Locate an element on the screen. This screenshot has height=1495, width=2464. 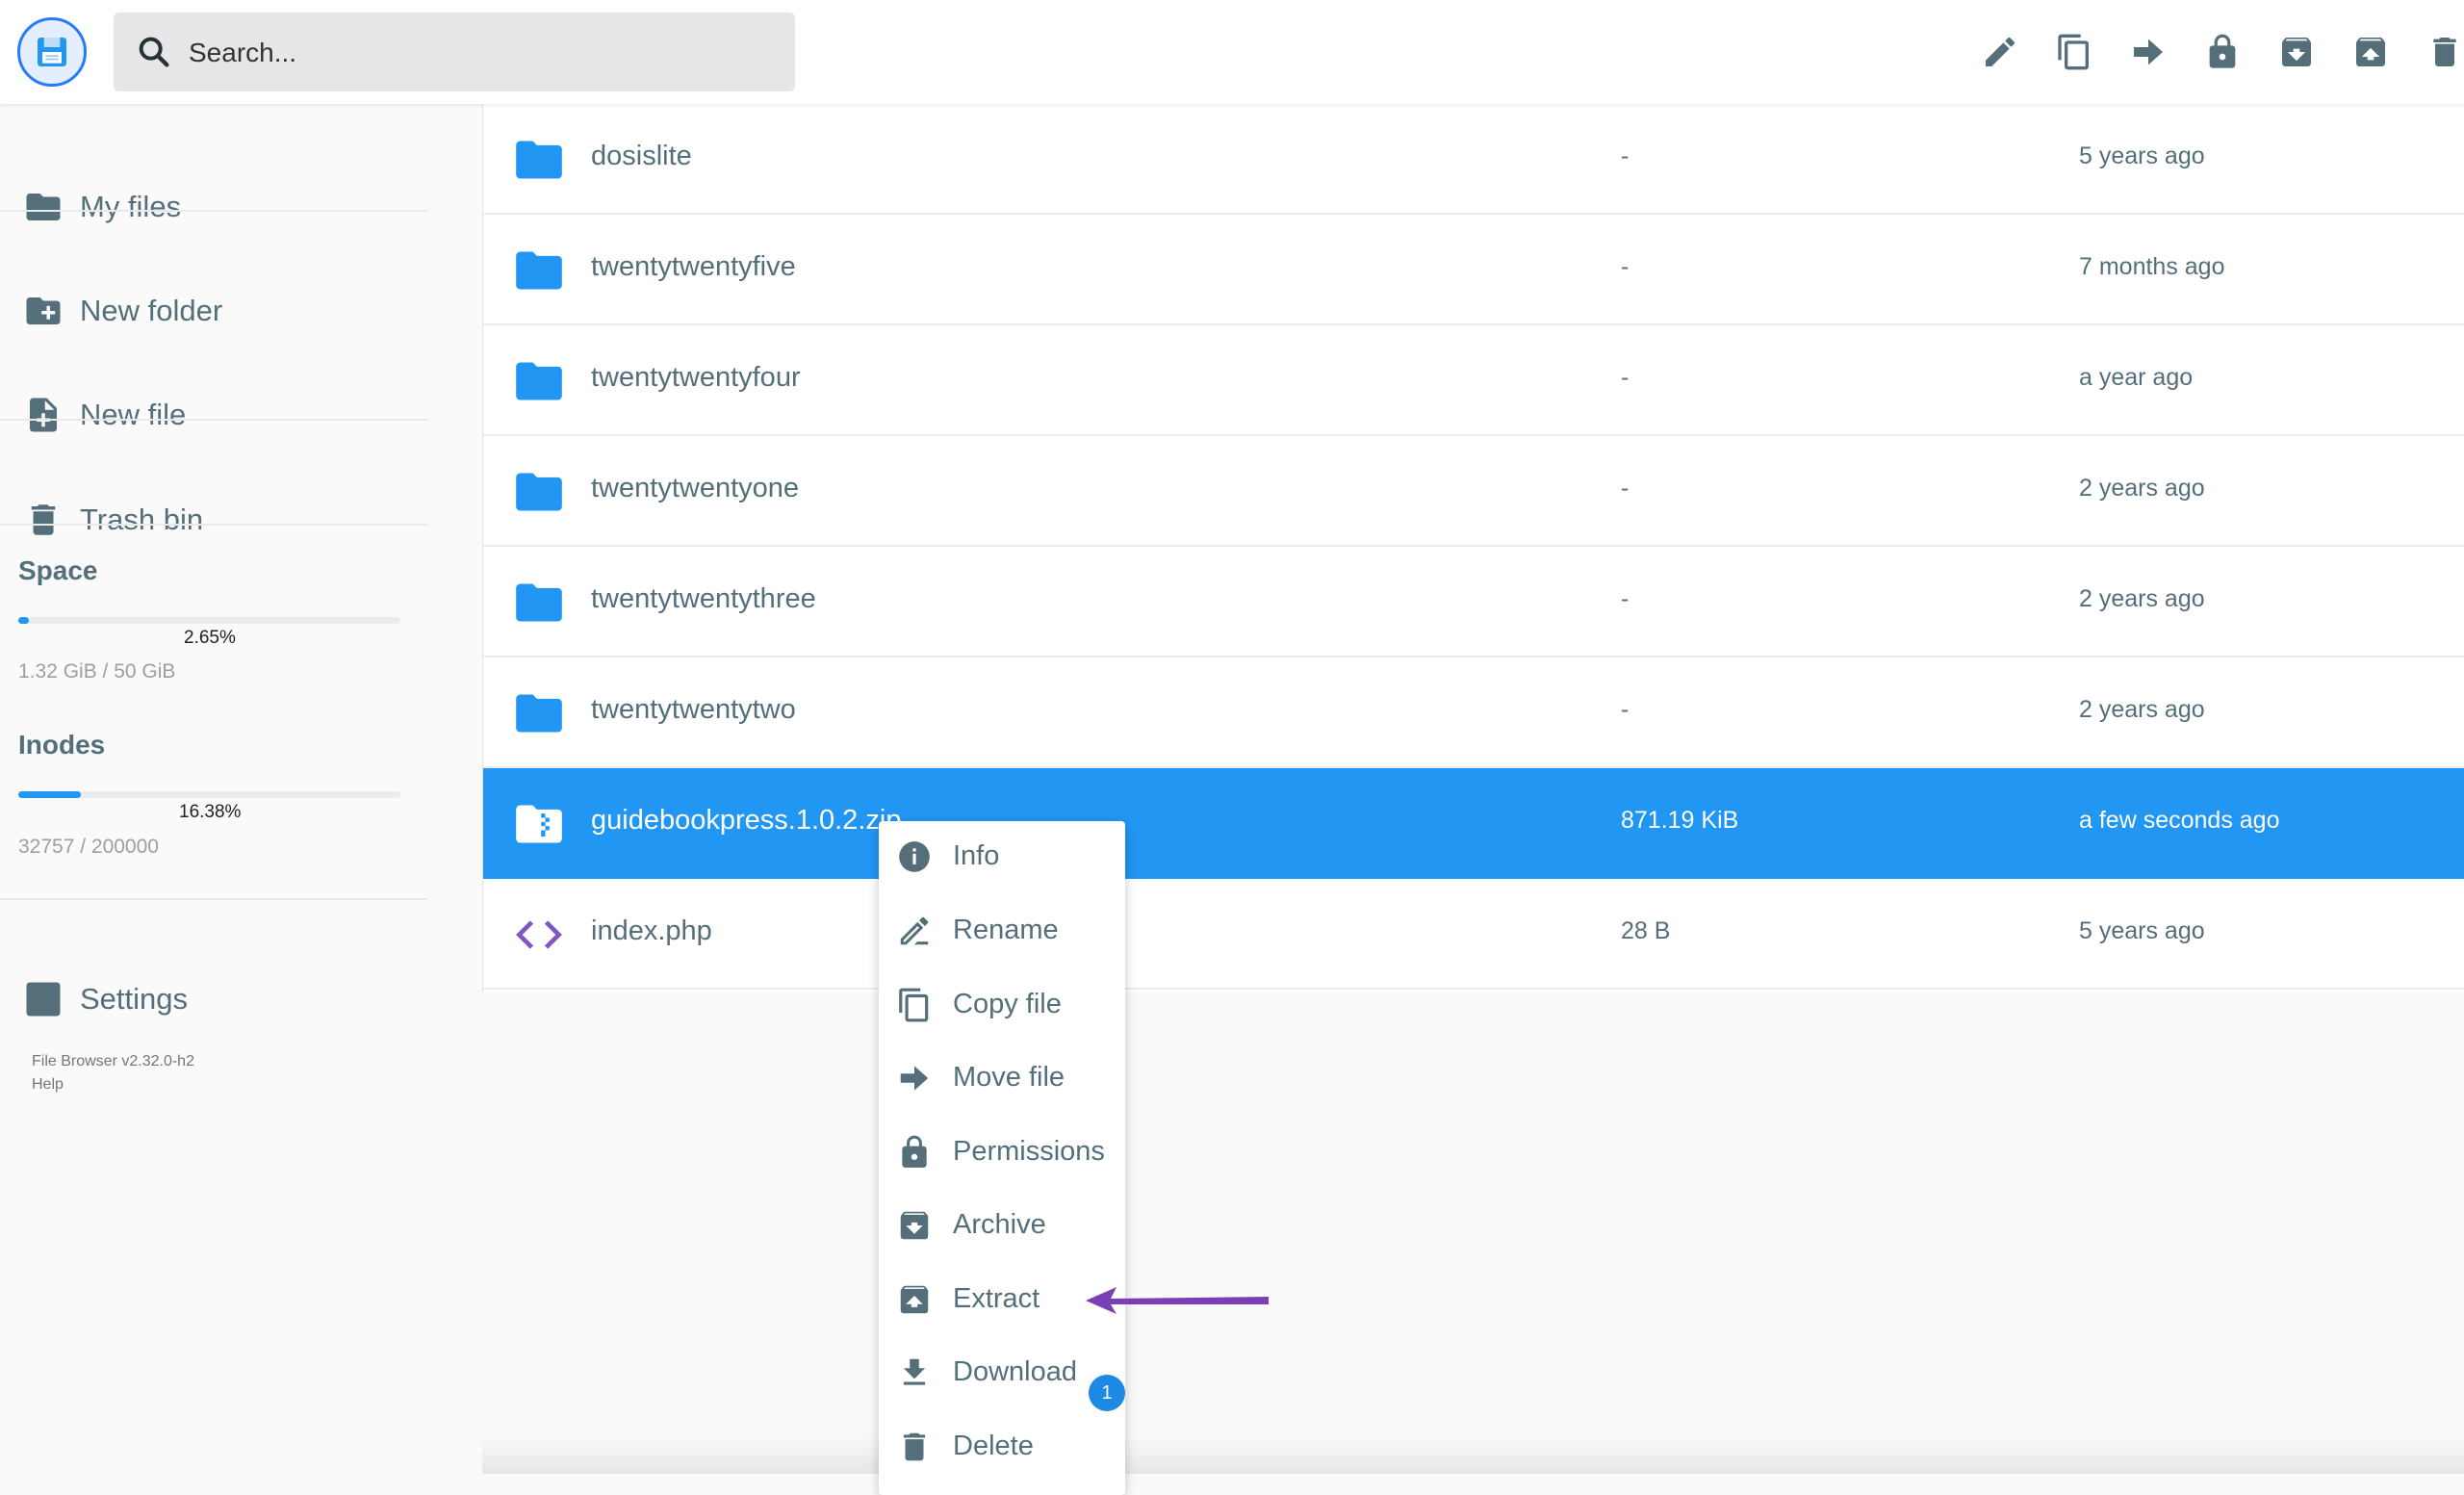
download-icon is located at coordinates (914, 1371).